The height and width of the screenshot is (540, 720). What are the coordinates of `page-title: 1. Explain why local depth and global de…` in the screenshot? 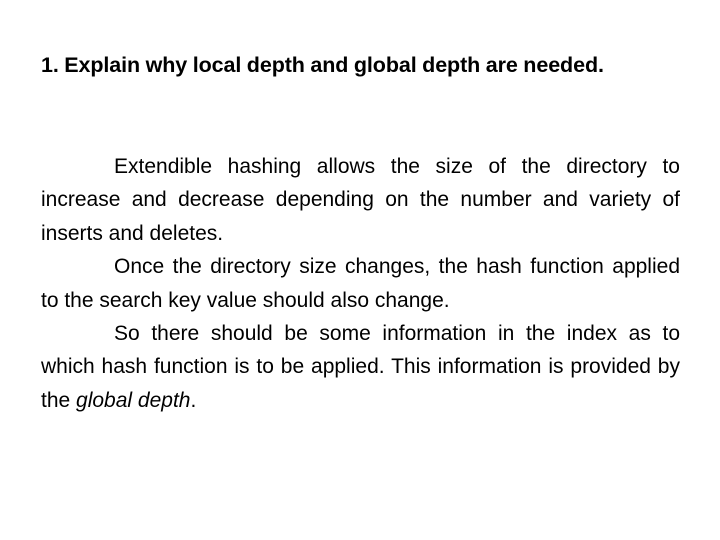 It's located at (322, 65).